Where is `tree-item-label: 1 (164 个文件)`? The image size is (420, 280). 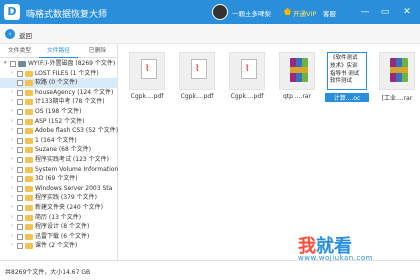
tree-item-label: 1 (164 个文件) is located at coordinates (56, 140).